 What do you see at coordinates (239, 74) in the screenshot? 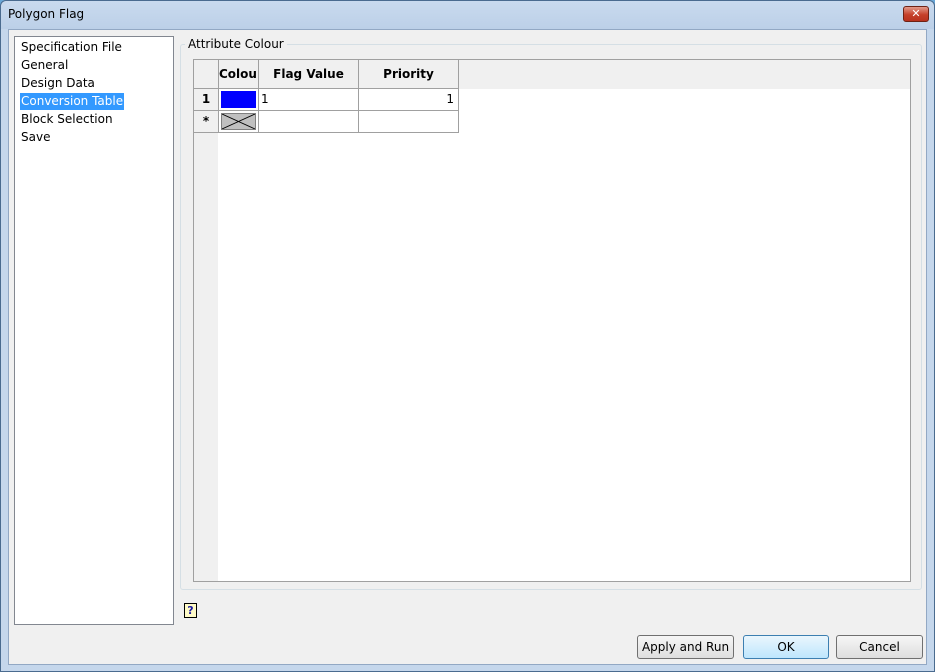
I see `column-header-colour: Colour` at bounding box center [239, 74].